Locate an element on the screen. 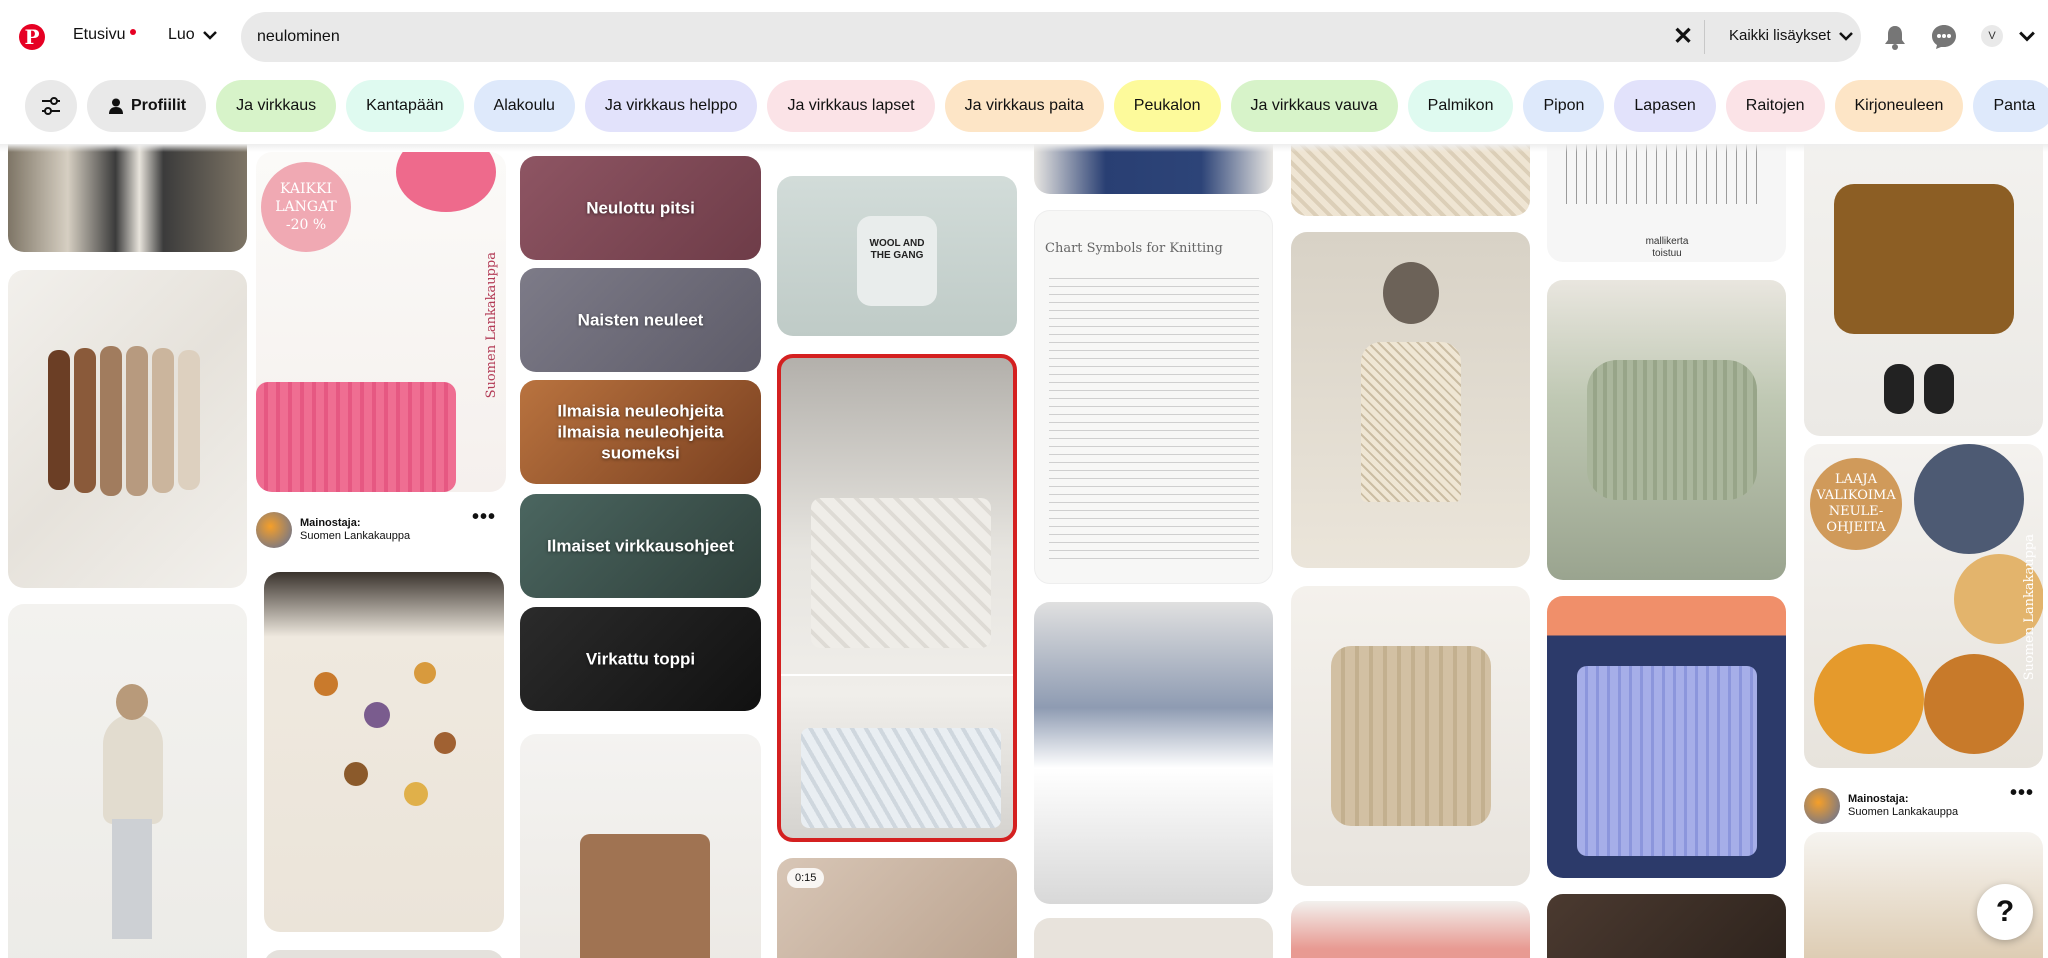  advertiser-avatar is located at coordinates (274, 530).